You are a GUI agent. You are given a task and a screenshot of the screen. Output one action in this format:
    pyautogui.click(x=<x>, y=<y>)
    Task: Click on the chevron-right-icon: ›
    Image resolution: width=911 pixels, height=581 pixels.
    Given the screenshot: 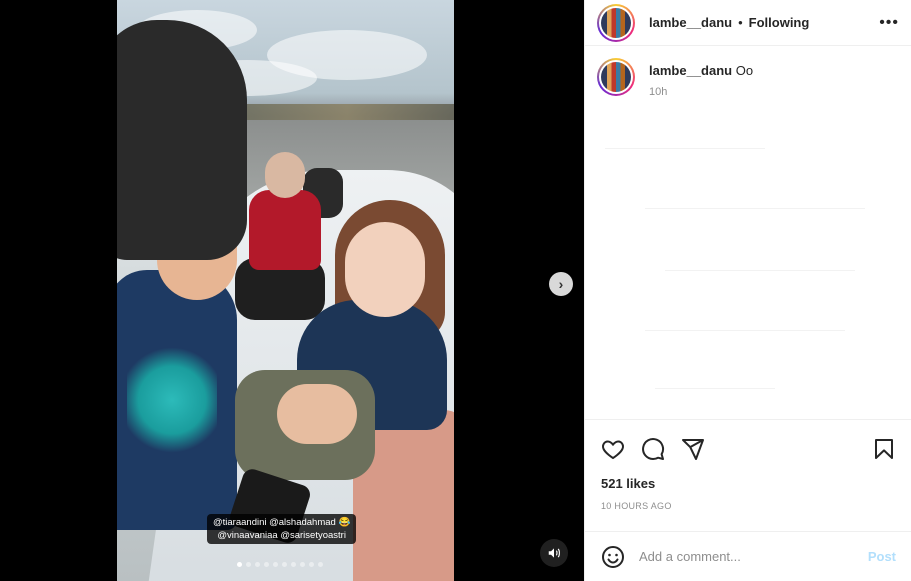 What is the action you would take?
    pyautogui.click(x=561, y=284)
    